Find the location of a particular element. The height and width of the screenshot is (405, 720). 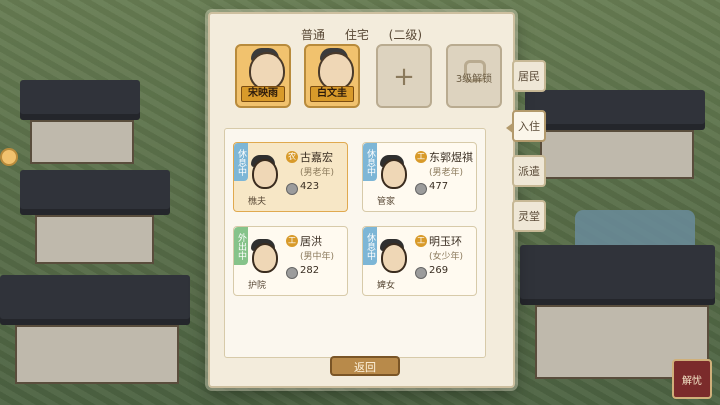

resident-money: 423 is located at coordinates (310, 186).